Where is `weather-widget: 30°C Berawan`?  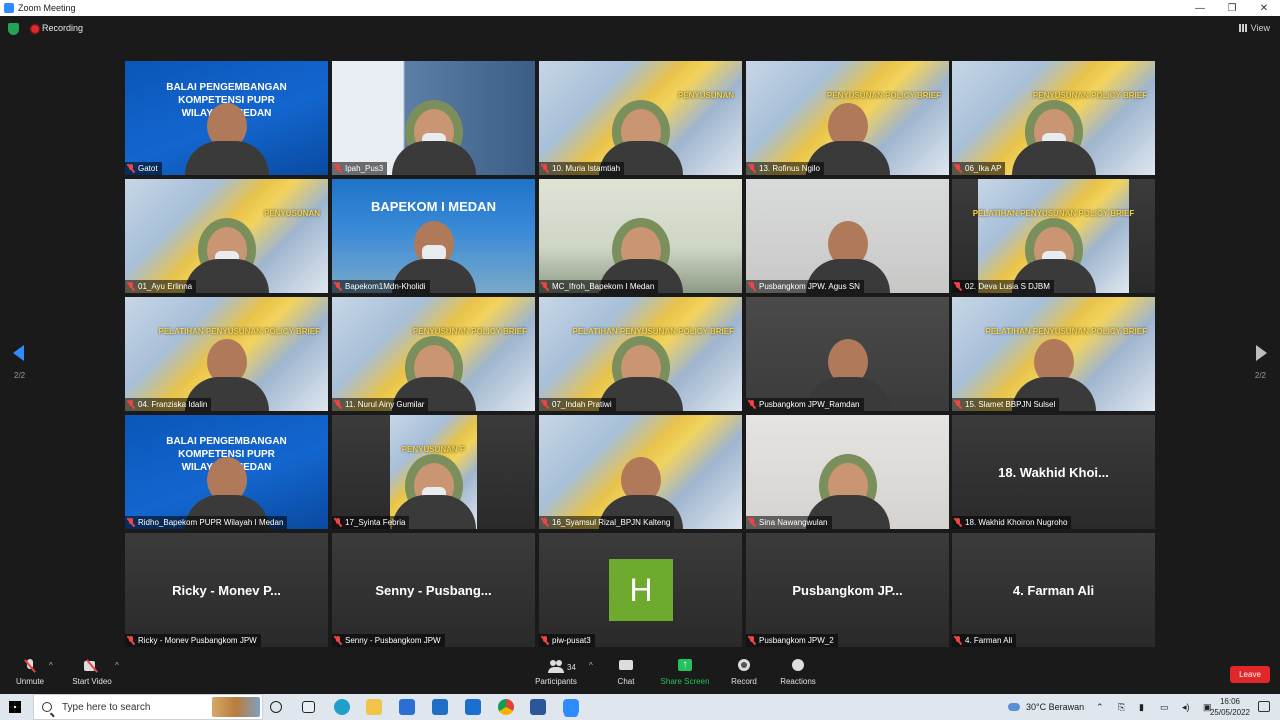
weather-widget: 30°C Berawan is located at coordinates (1046, 707).